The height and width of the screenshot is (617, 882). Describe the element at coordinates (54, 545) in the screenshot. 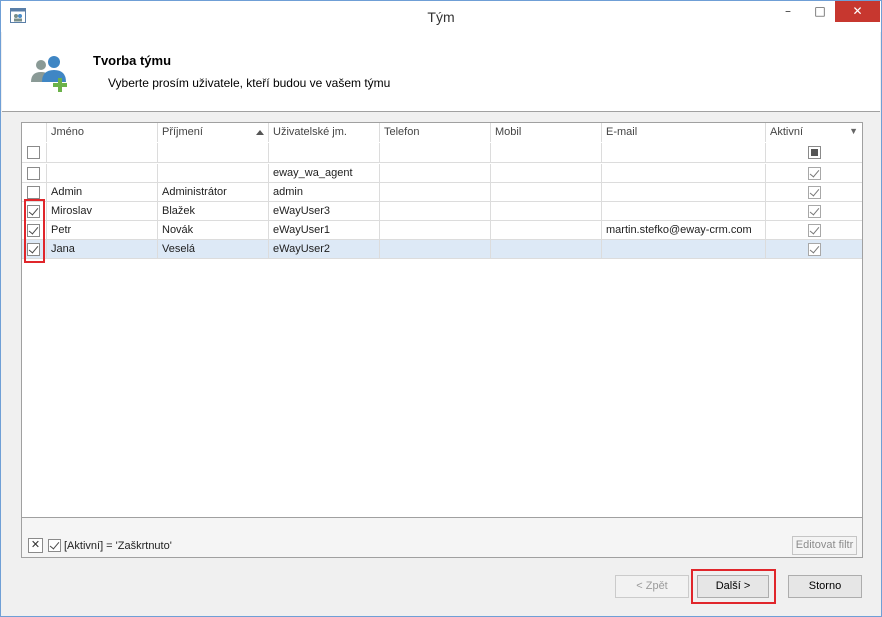

I see `filter-enable-checkbox` at that location.